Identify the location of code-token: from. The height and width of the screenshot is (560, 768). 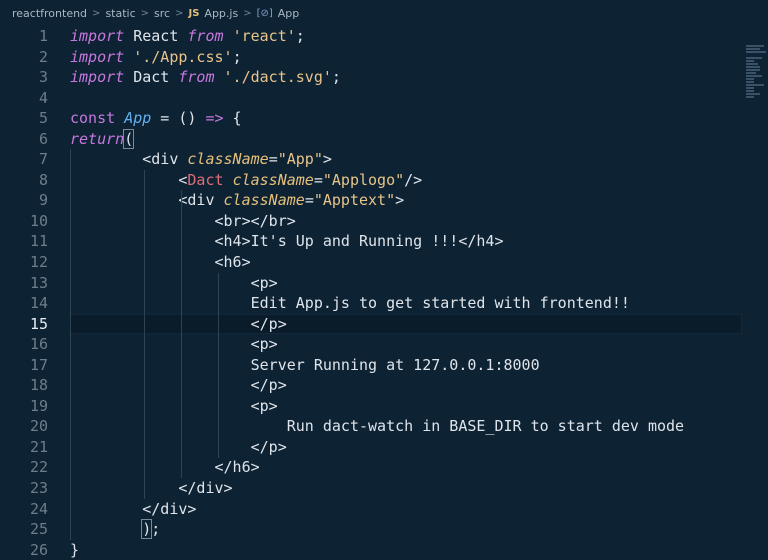
(196, 77).